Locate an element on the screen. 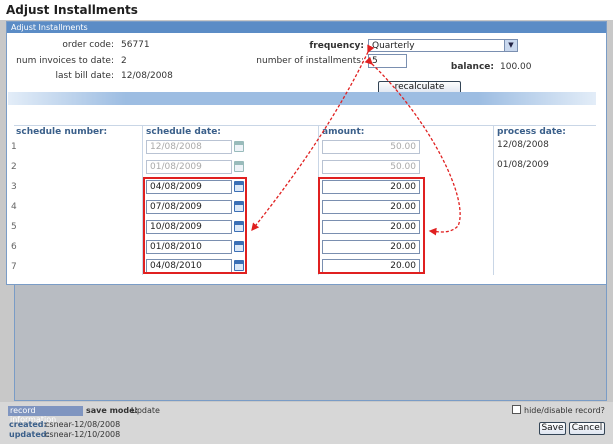  arrow-frequency-to-dates is located at coordinates (313, 138).